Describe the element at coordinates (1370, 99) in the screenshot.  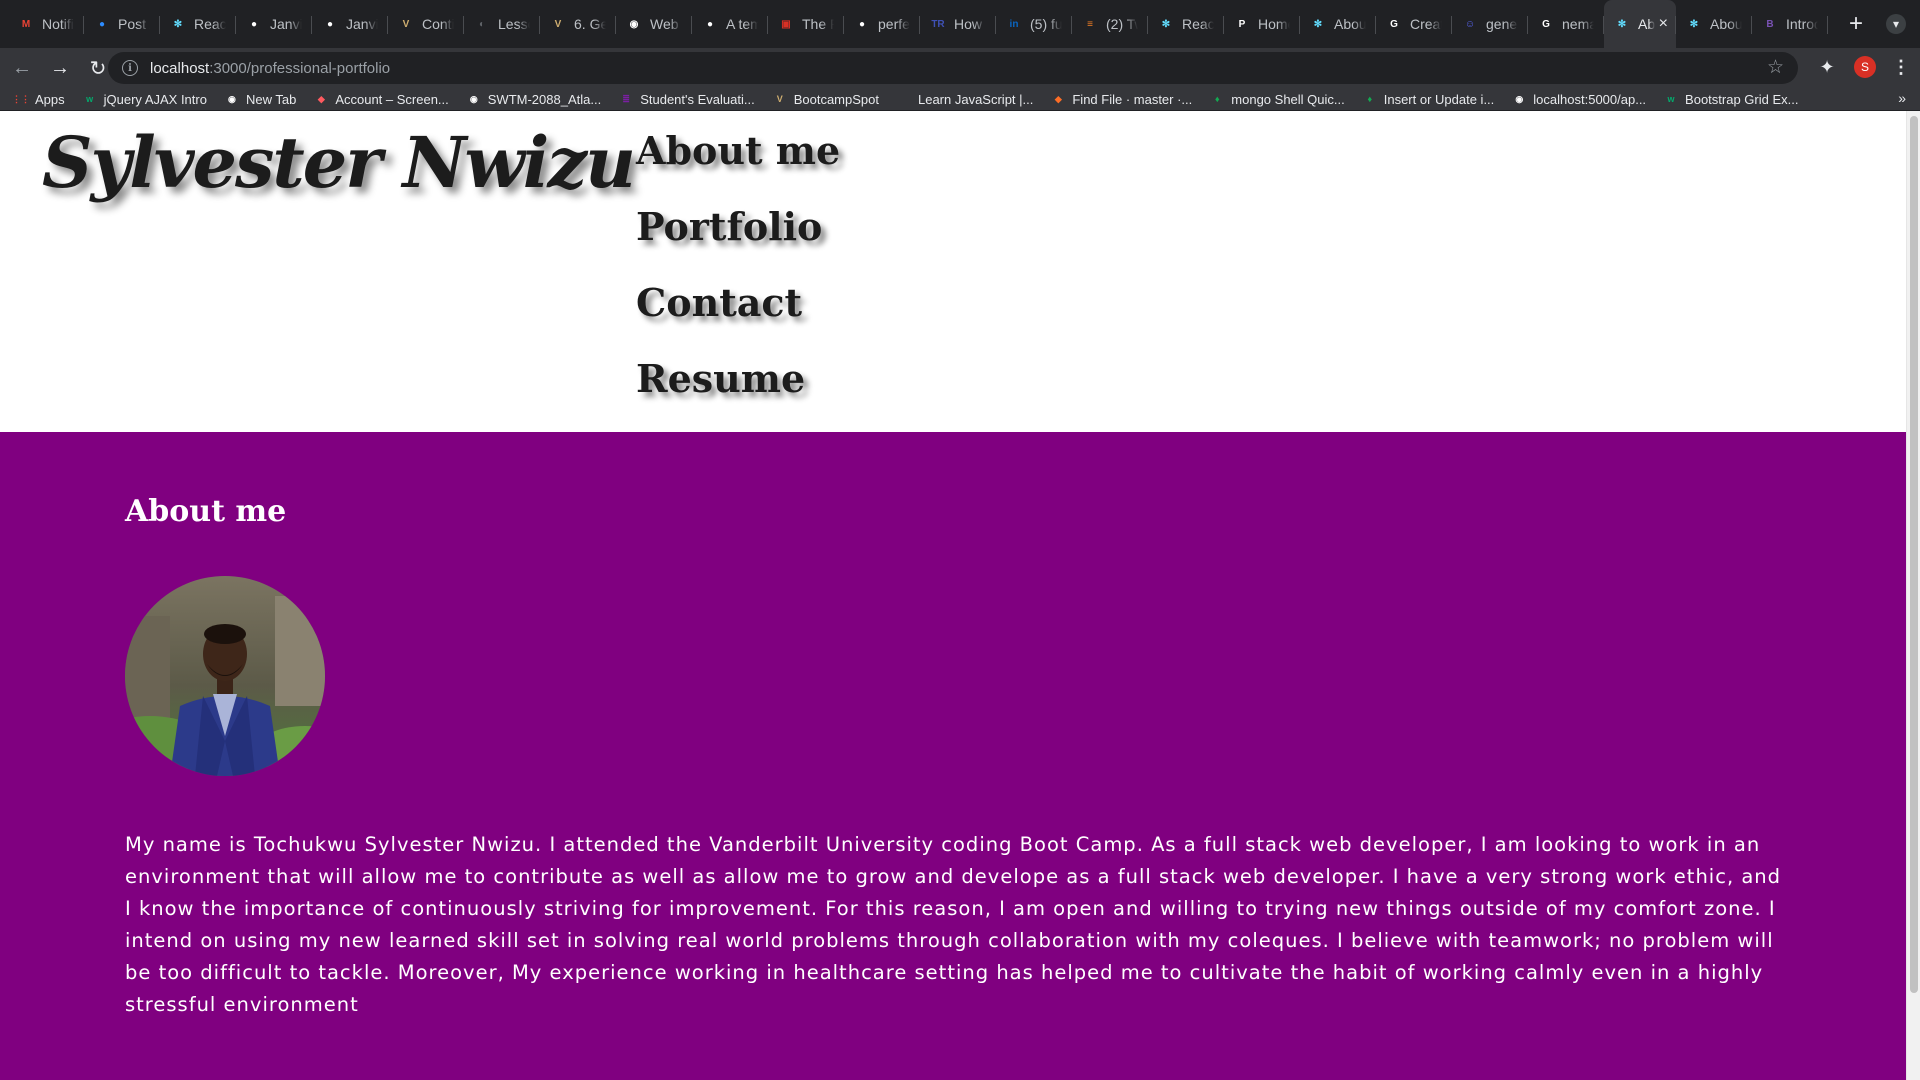
I see `mongodb-icon: ♦` at that location.